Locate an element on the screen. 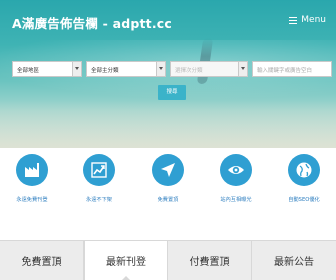  feature-item: 永遠不下架 is located at coordinates (99, 178).